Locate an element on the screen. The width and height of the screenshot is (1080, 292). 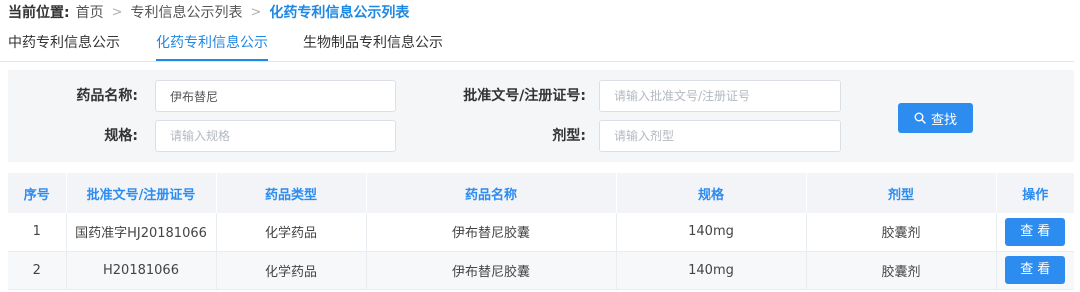
spec-input is located at coordinates (275, 136).